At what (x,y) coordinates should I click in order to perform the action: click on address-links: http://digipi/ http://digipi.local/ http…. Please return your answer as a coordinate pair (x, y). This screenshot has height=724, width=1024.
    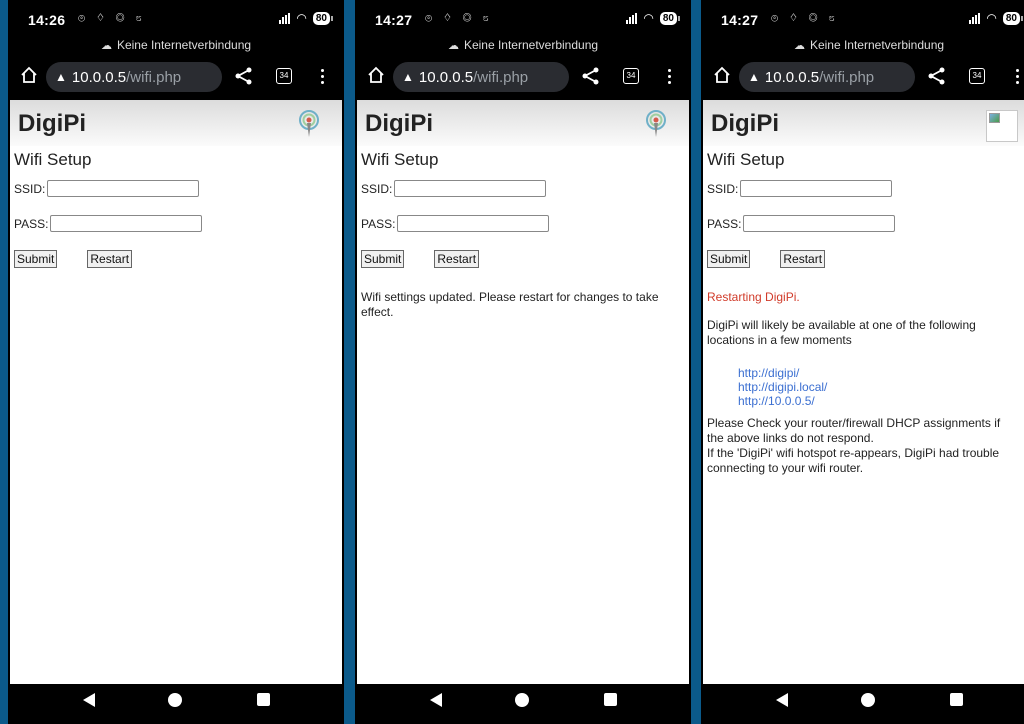
    Looking at the image, I should click on (879, 387).